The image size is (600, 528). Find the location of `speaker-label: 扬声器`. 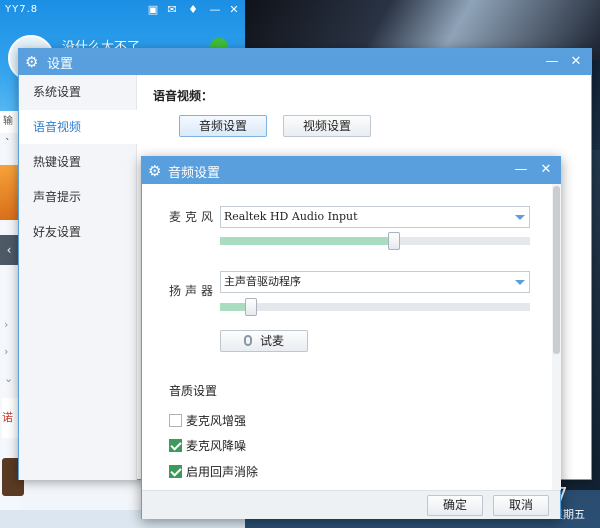

speaker-label: 扬声器 is located at coordinates (193, 291).